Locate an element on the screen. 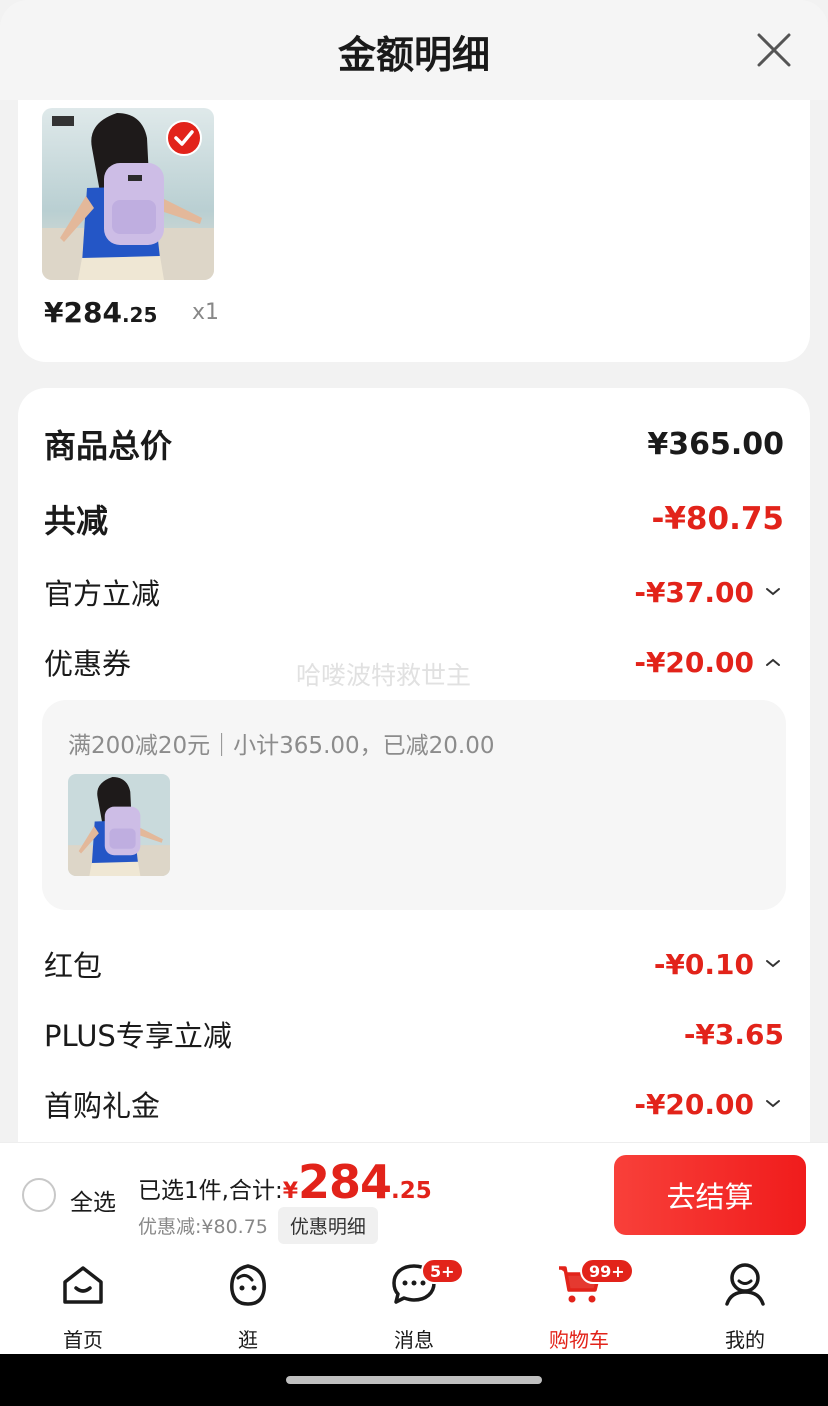 This screenshot has width=828, height=1406. tab-profile-label: 我的 is located at coordinates (745, 1340).